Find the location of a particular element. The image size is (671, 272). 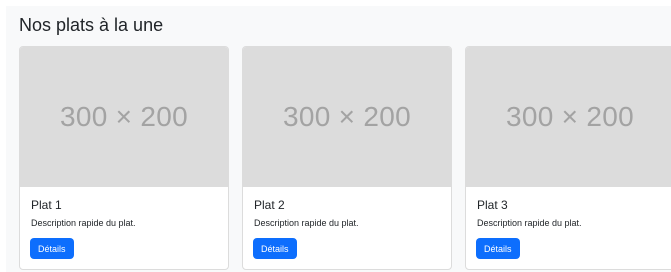

dish-title: Plat 2 is located at coordinates (269, 205).